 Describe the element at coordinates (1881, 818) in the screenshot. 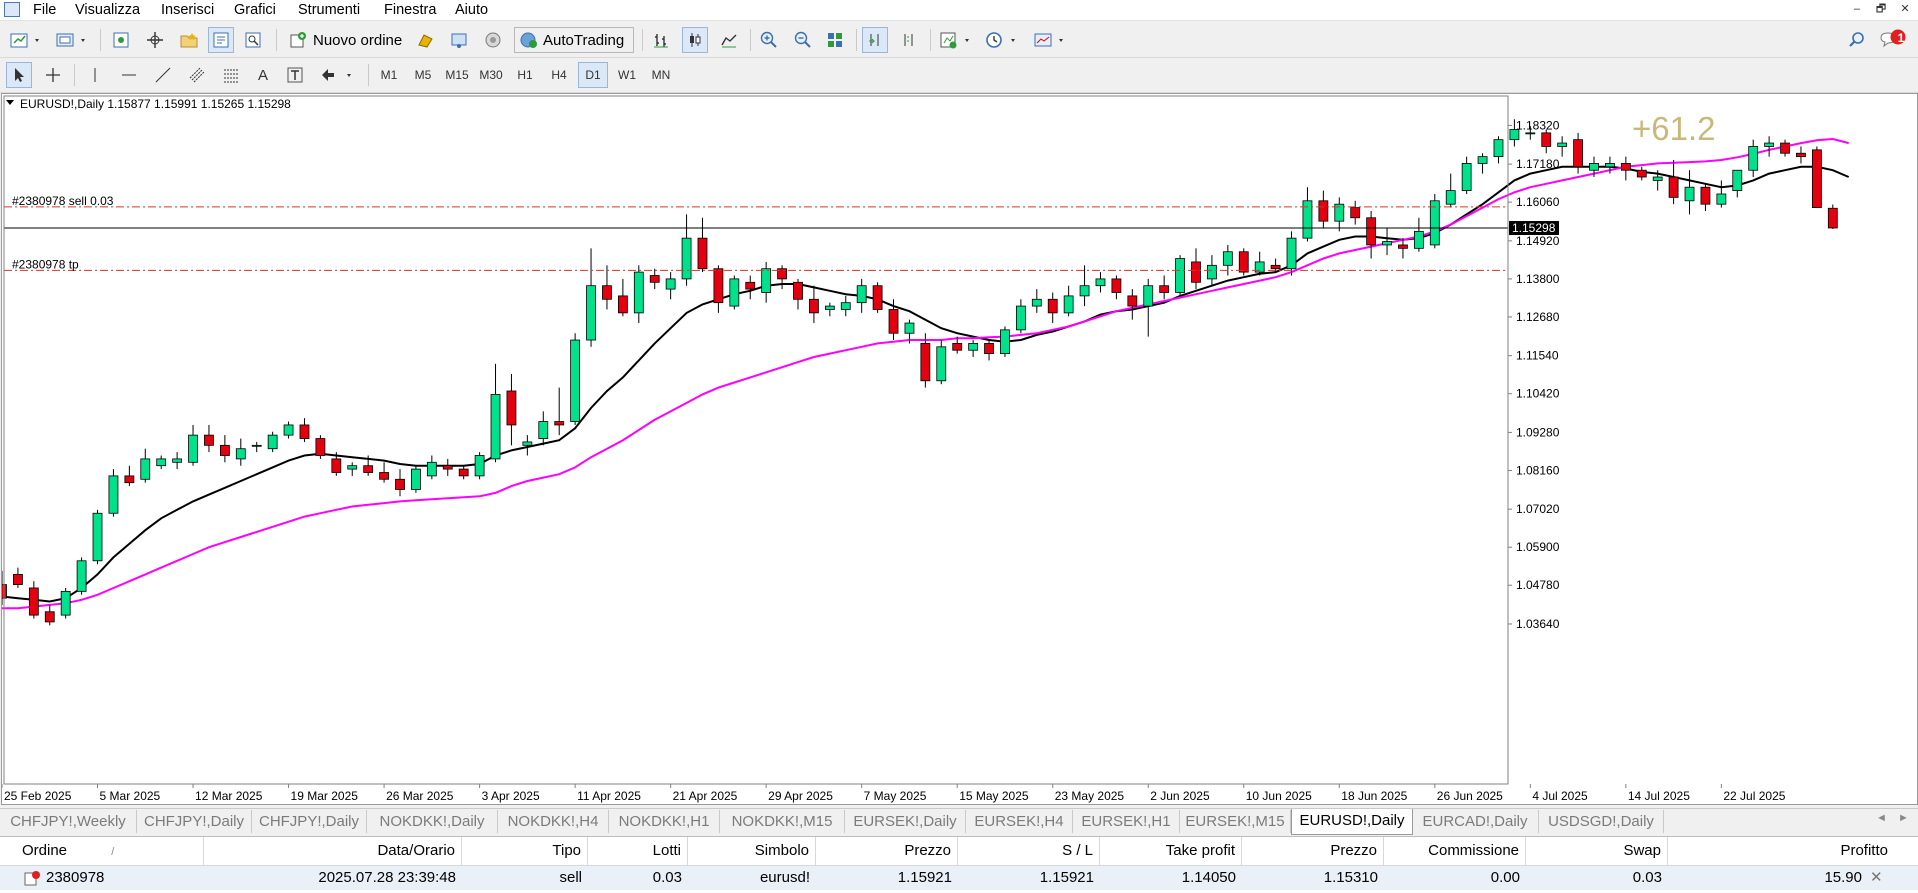

I see `tabs-scroll-left-icon: ◄` at that location.